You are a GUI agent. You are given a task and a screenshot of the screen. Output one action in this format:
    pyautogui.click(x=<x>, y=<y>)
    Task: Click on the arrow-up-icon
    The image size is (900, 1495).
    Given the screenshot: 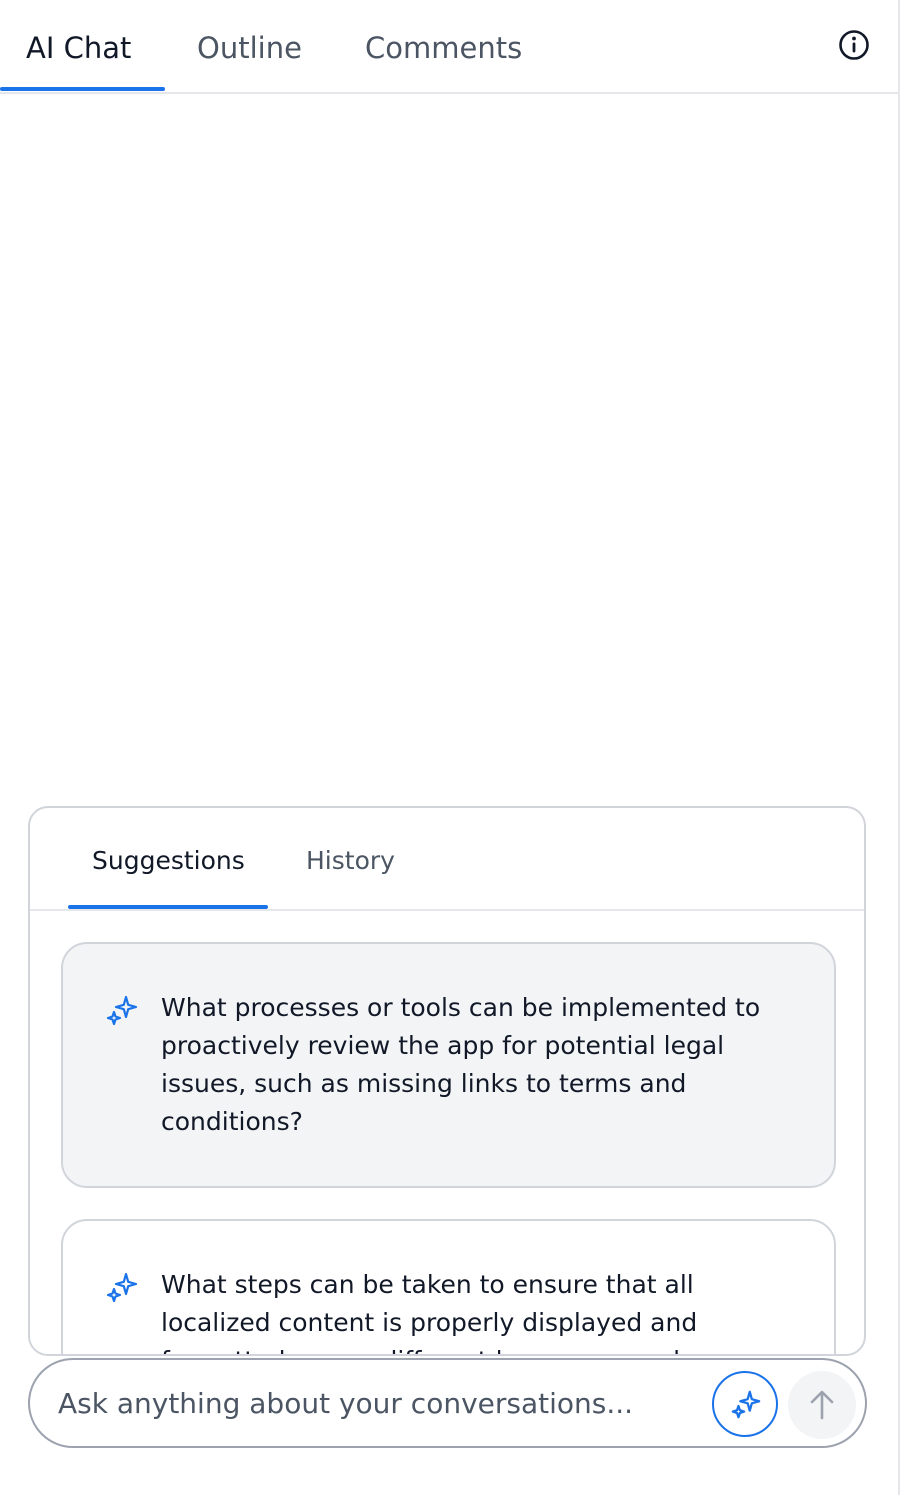 What is the action you would take?
    pyautogui.click(x=822, y=1405)
    